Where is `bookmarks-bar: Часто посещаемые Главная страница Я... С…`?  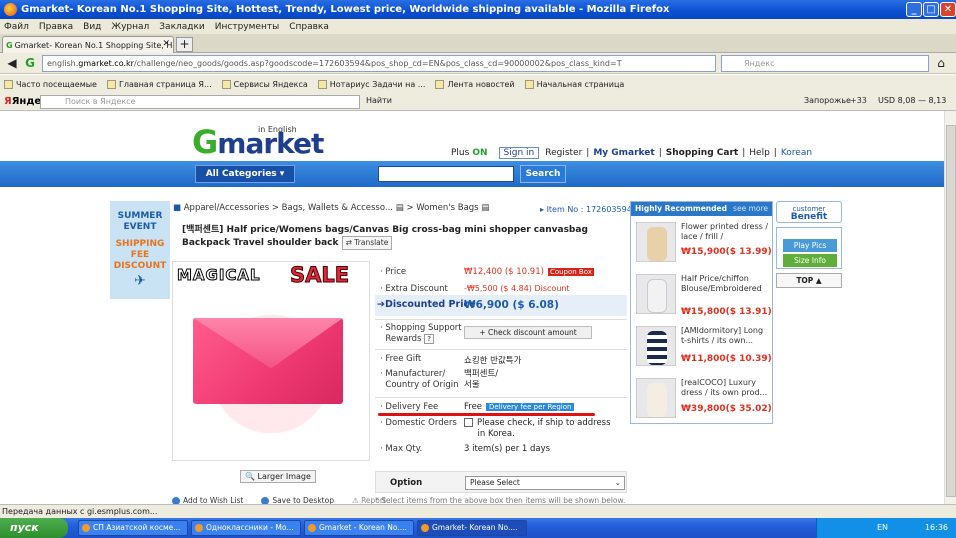 bookmarks-bar: Часто посещаемые Главная страница Я... С… is located at coordinates (478, 84).